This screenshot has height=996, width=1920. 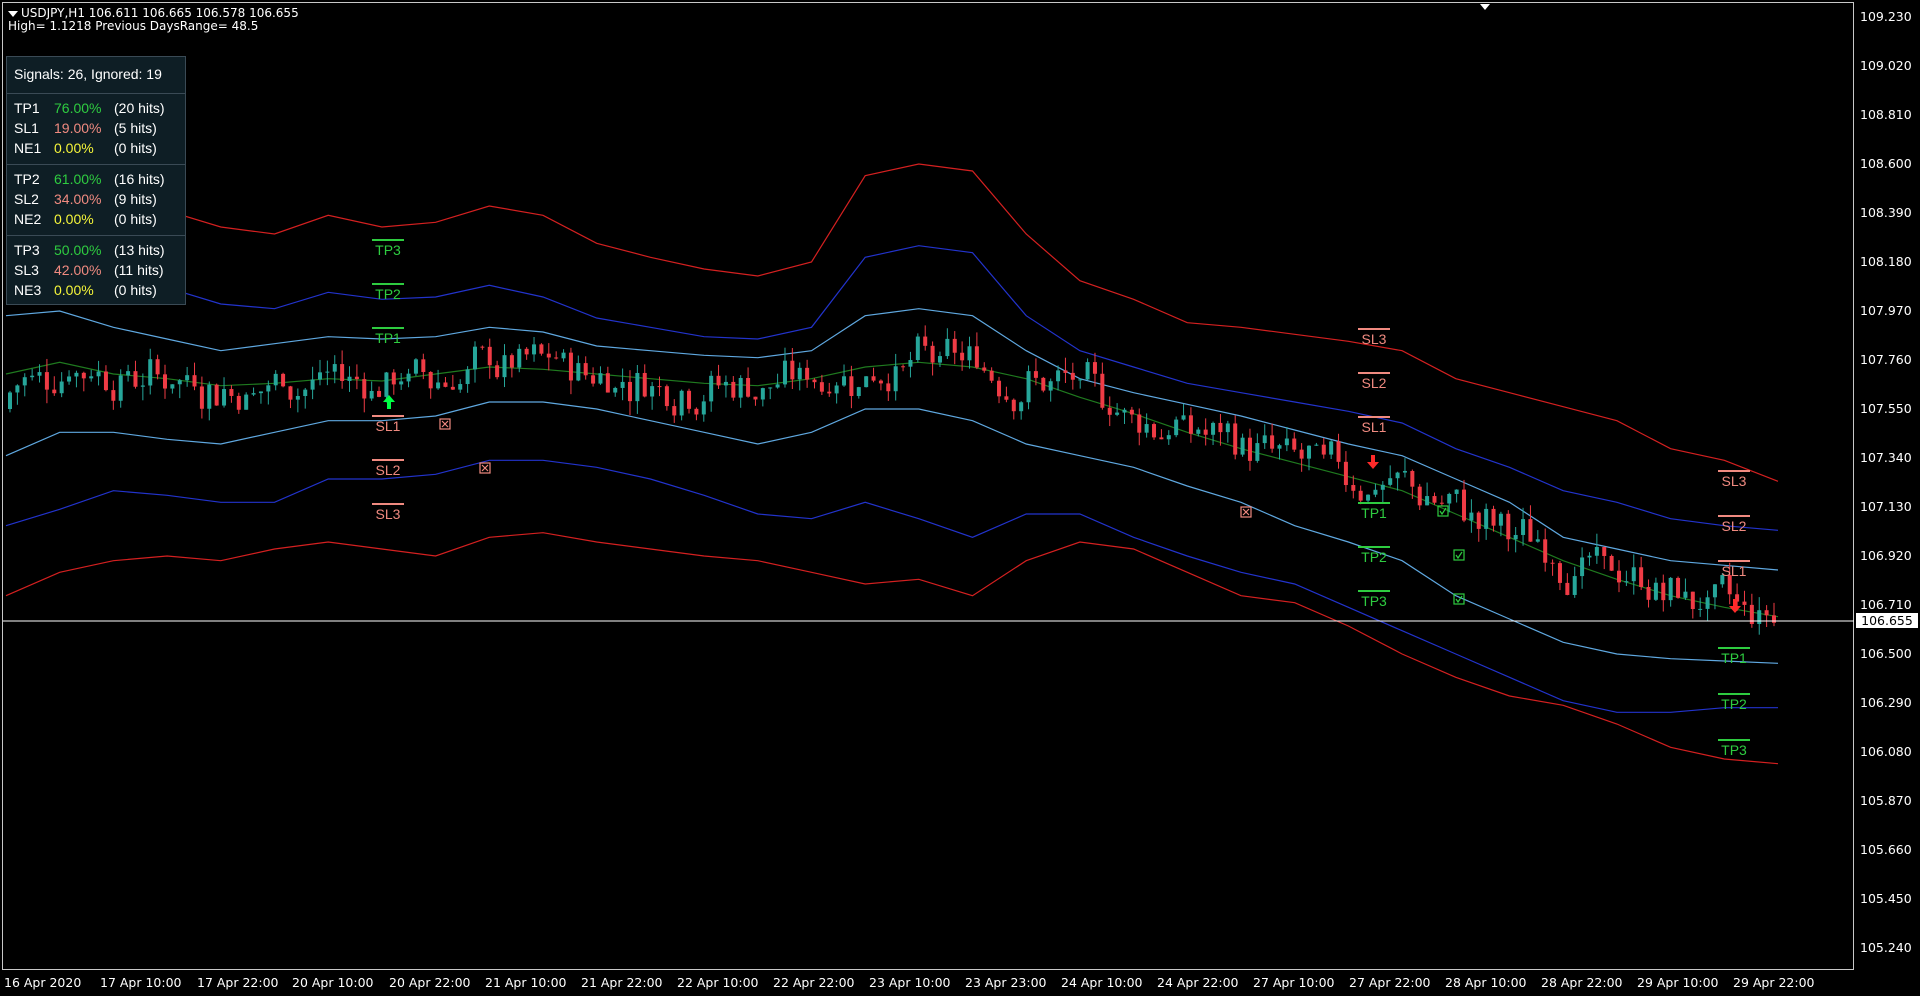 What do you see at coordinates (13, 13) in the screenshot?
I see `chevron-down-icon` at bounding box center [13, 13].